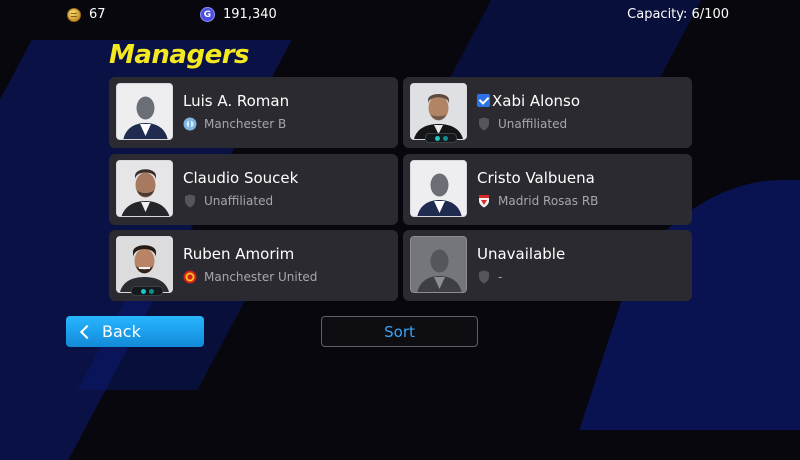  I want to click on manager-name: Xabi Alonso, so click(528, 101).